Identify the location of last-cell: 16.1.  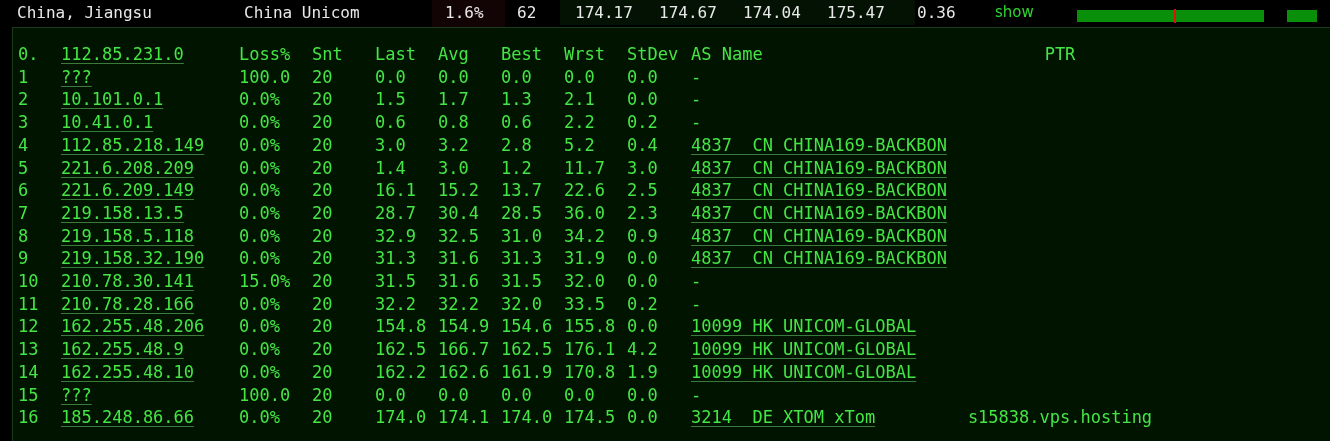
(395, 190).